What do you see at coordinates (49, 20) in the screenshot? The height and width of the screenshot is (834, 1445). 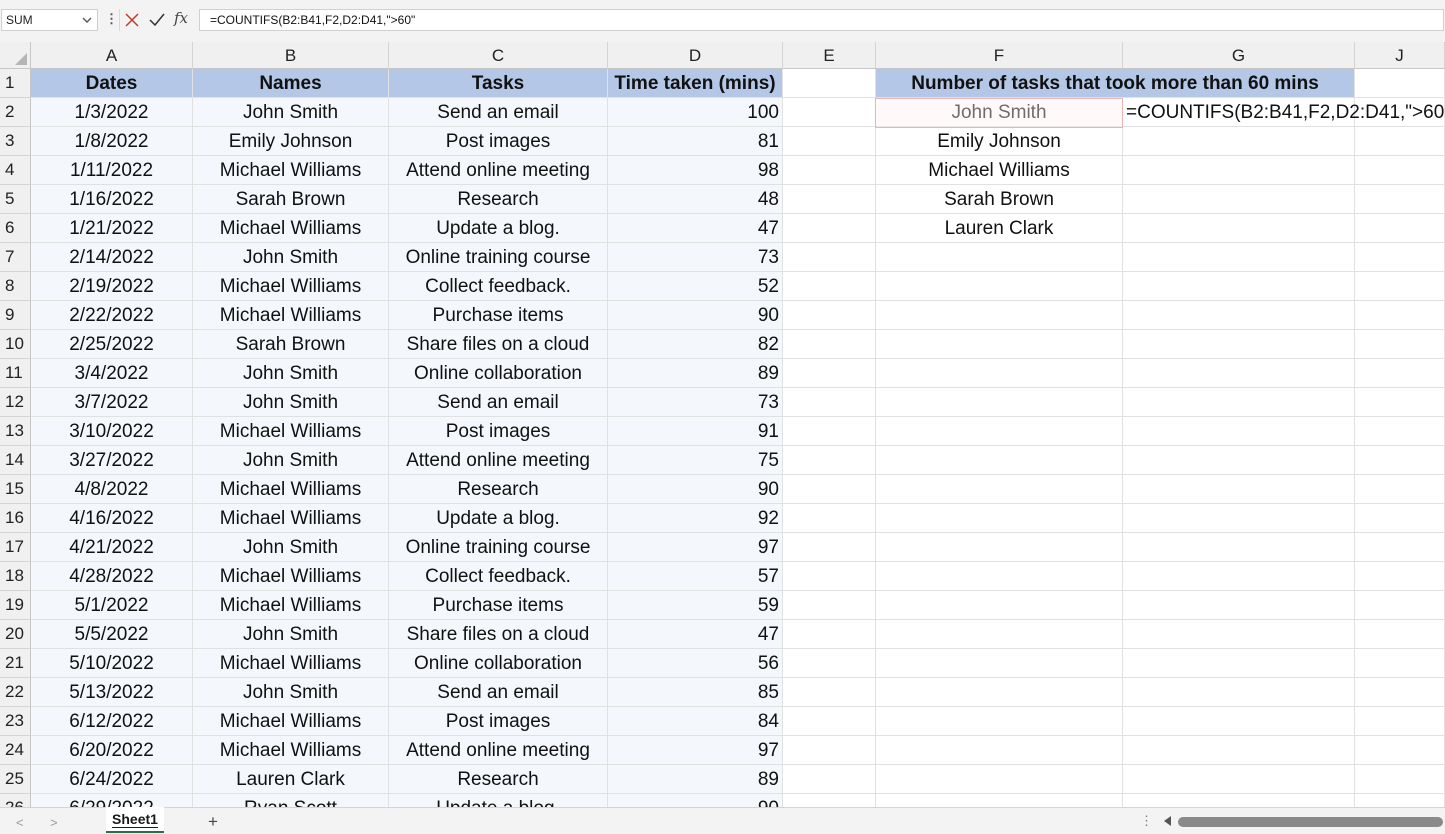 I see `name-box: SUM` at bounding box center [49, 20].